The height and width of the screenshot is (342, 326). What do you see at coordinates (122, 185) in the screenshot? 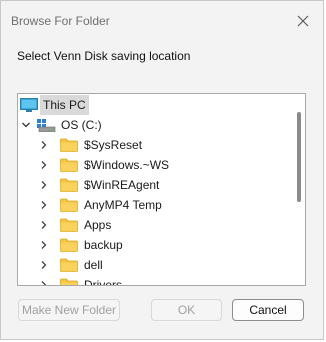
I see `tree-item-label: $WinREAgent` at bounding box center [122, 185].